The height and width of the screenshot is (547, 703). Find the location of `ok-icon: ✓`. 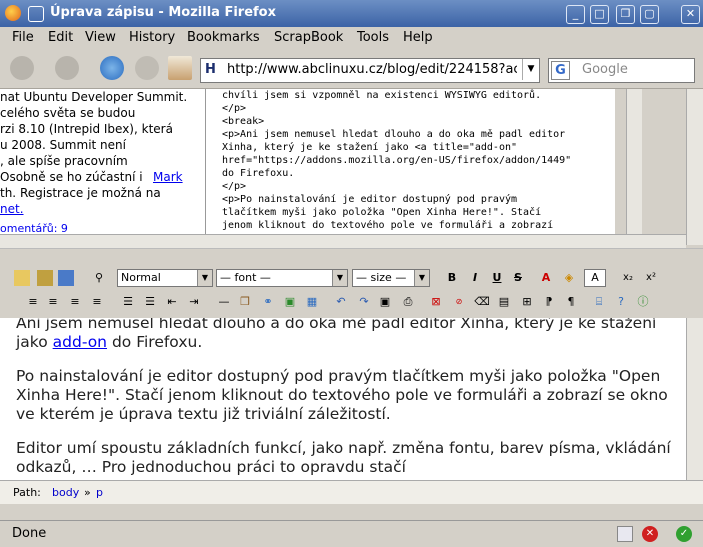

ok-icon: ✓ is located at coordinates (684, 534).